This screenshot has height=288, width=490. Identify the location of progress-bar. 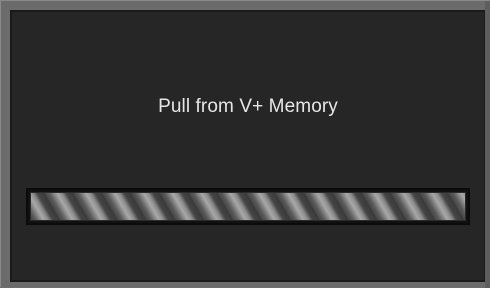
(248, 206).